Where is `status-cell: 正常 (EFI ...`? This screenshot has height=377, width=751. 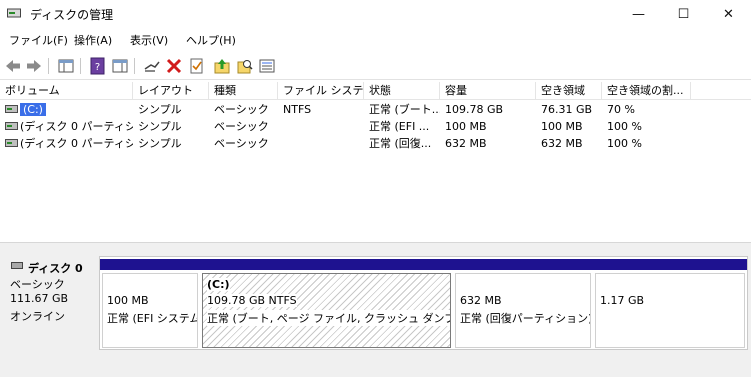
status-cell: 正常 (EFI ... is located at coordinates (399, 126).